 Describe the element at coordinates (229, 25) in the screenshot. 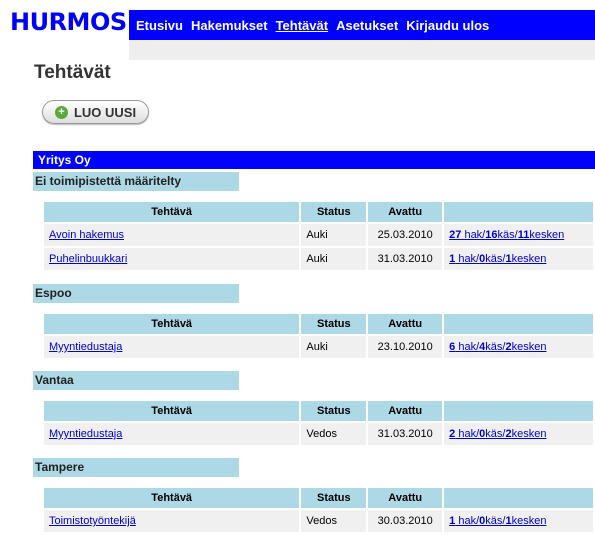

I see `nav-item-hakemukset: Hakemukset` at that location.